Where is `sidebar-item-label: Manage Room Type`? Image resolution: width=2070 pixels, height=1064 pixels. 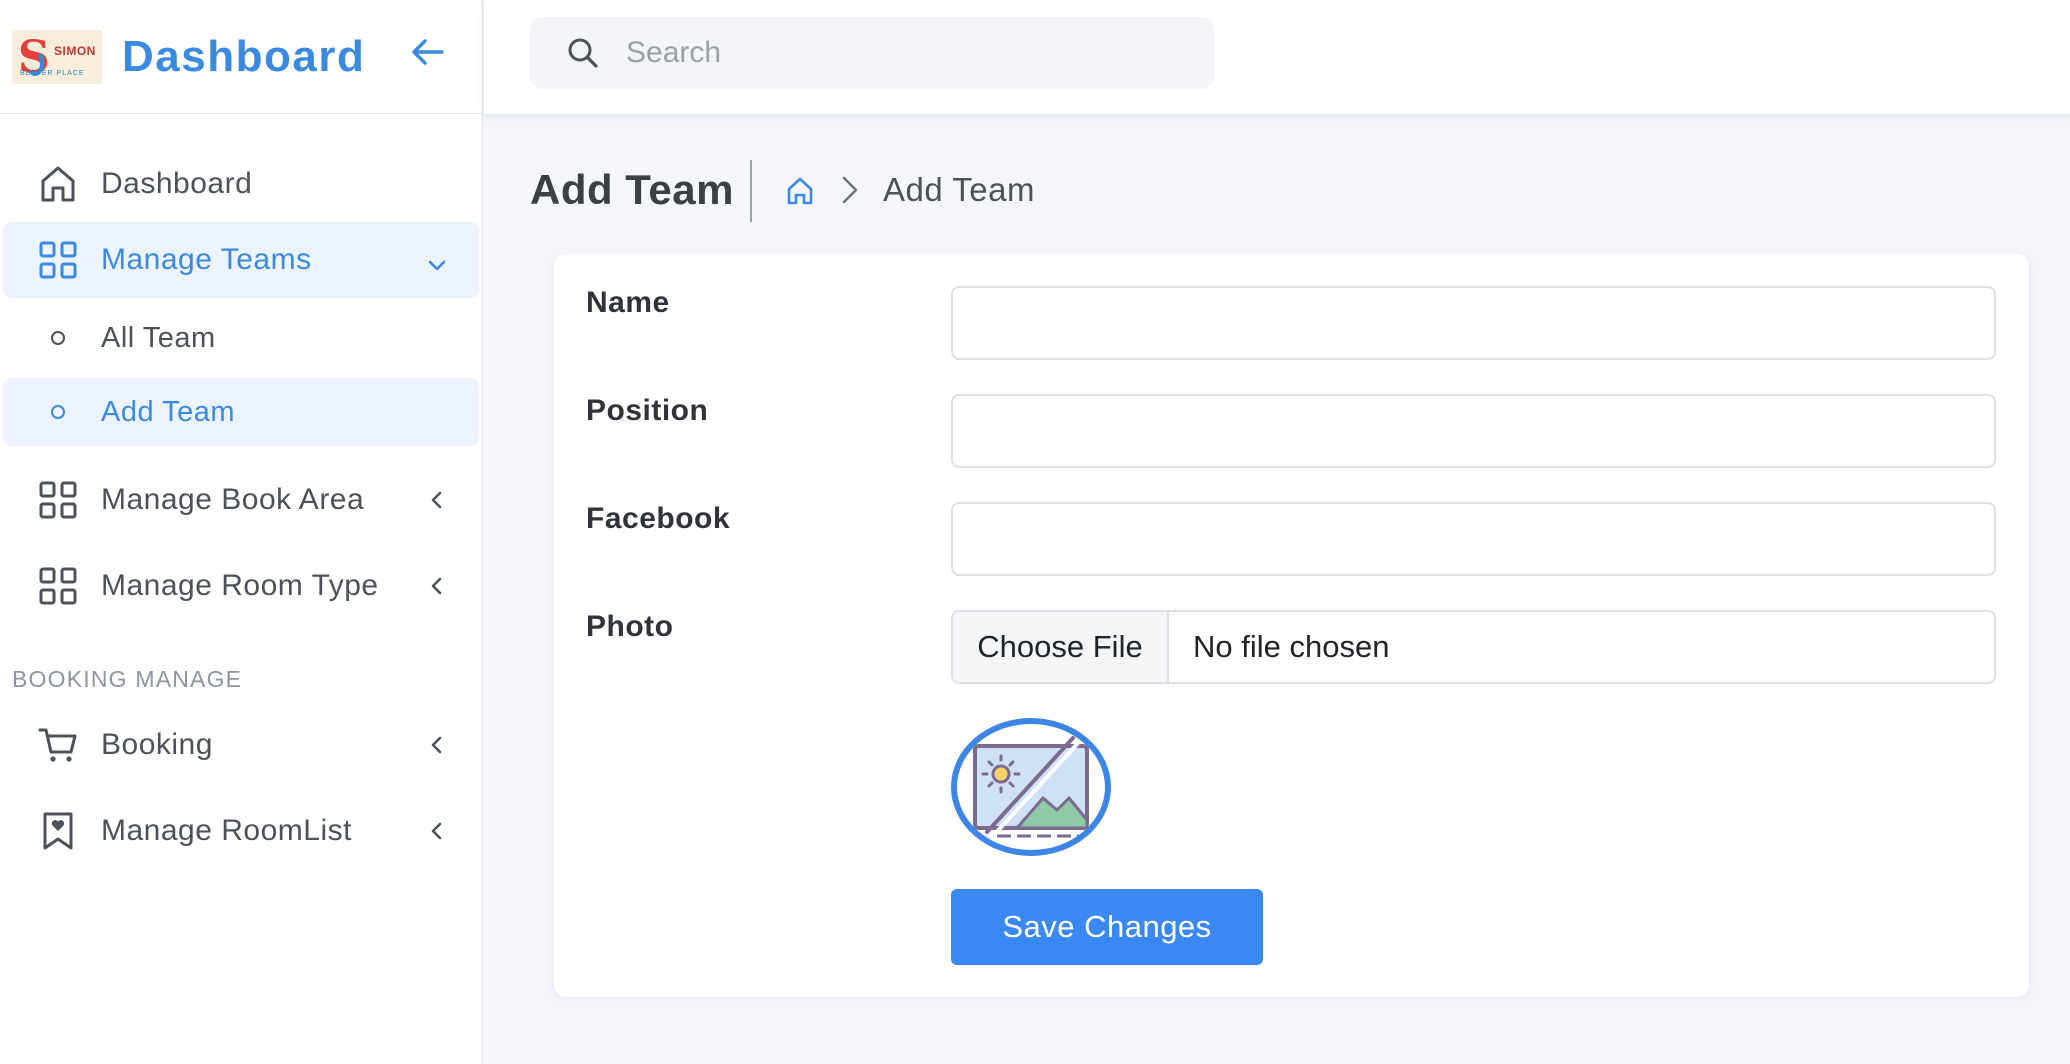 sidebar-item-label: Manage Room Type is located at coordinates (240, 585).